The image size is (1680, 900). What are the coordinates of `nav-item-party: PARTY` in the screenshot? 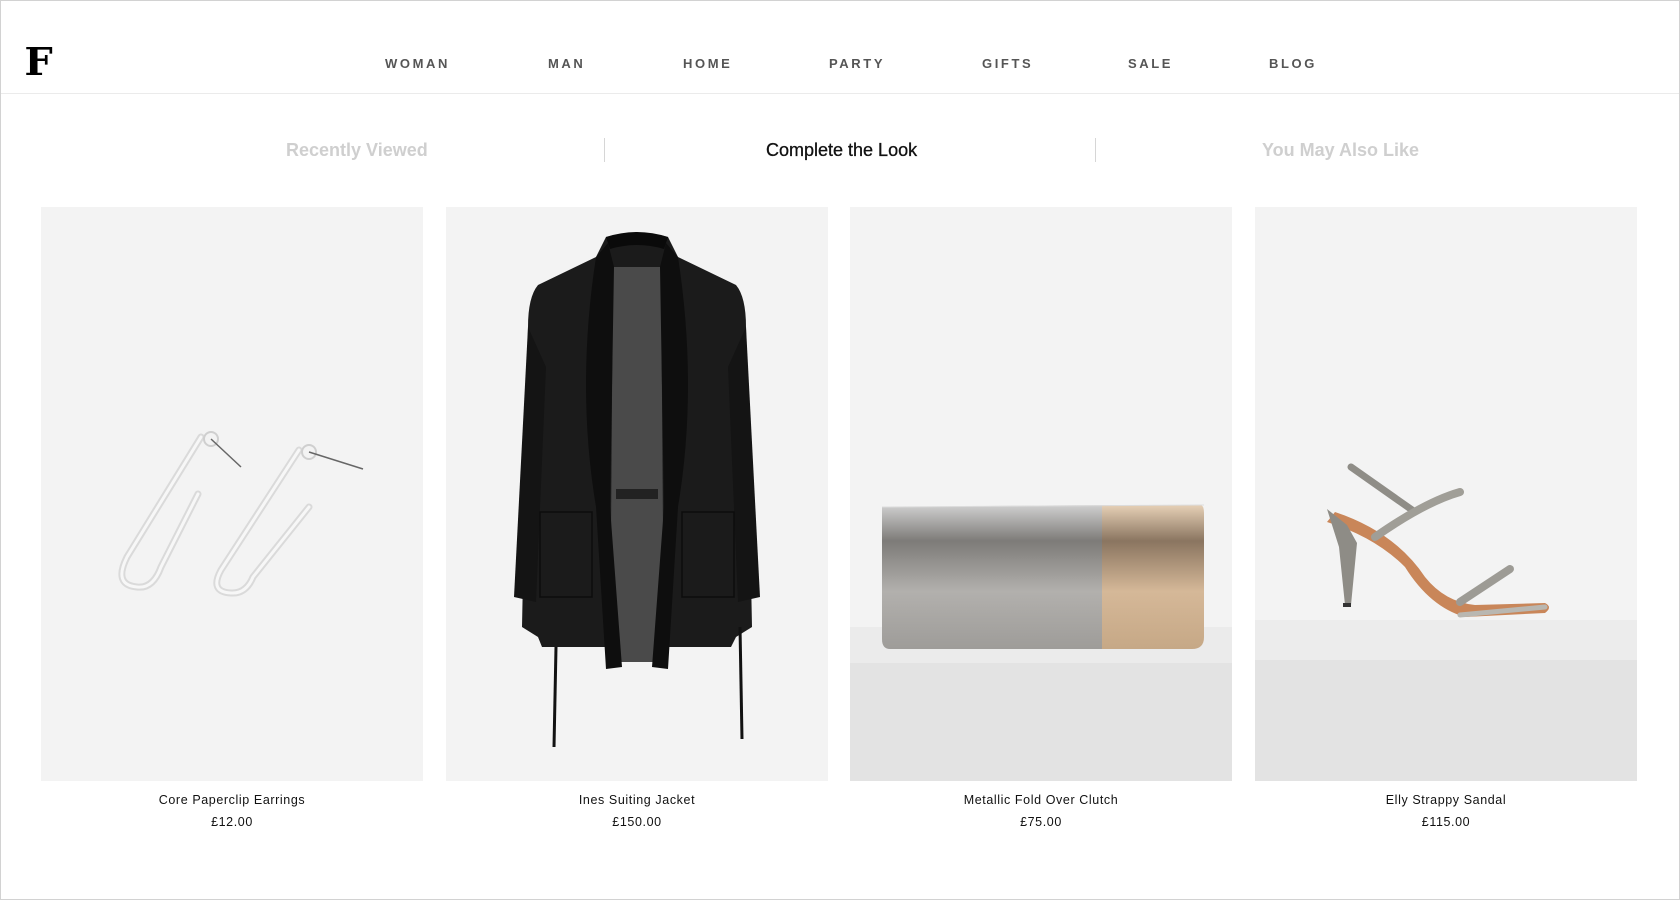 It's located at (857, 63).